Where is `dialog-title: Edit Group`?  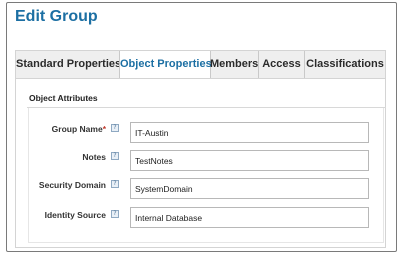
dialog-title: Edit Group is located at coordinates (56, 16).